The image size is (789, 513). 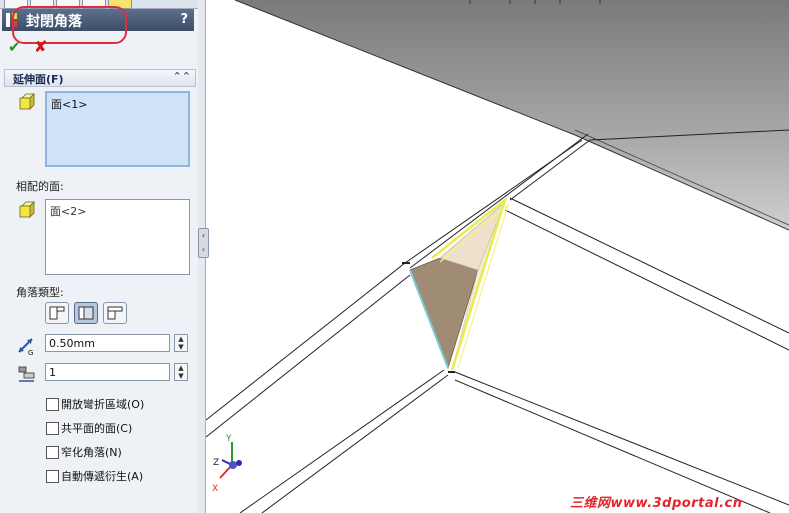 What do you see at coordinates (30, 352) in the screenshot?
I see `svg-text: G` at bounding box center [30, 352].